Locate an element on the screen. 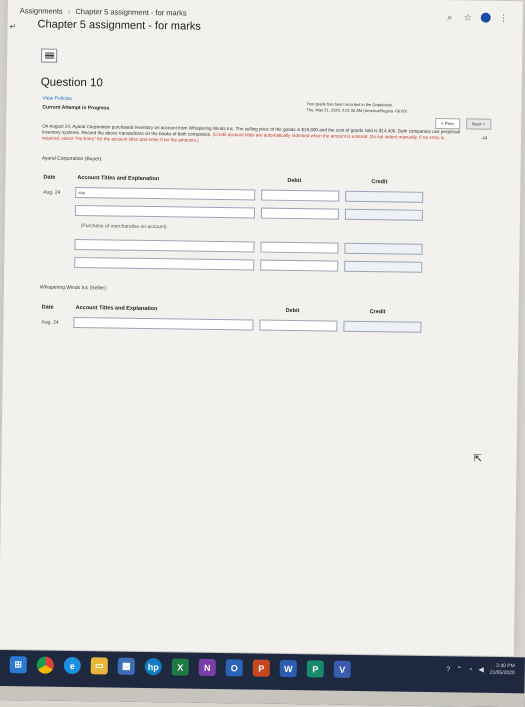 This screenshot has height=707, width=525. question-nav: < Prev Next > is located at coordinates (463, 123).